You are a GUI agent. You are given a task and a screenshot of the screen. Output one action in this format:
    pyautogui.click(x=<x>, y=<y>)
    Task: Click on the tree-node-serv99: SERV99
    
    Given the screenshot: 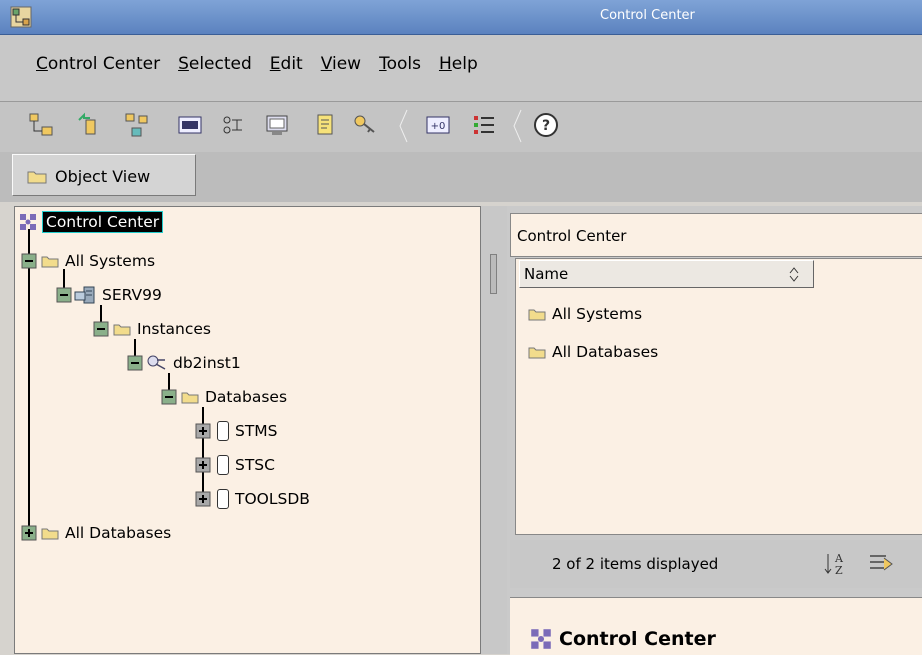 What is the action you would take?
    pyautogui.click(x=109, y=295)
    